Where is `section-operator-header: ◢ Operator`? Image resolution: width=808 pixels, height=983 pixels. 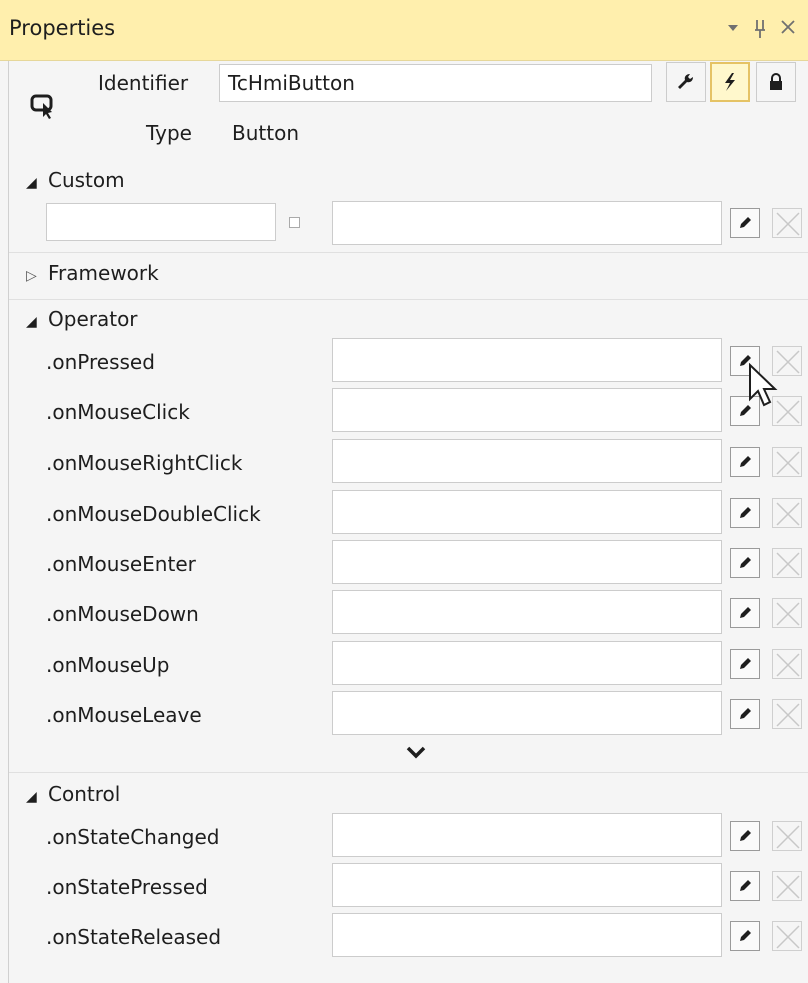
section-operator-header: ◢ Operator is located at coordinates (82, 319).